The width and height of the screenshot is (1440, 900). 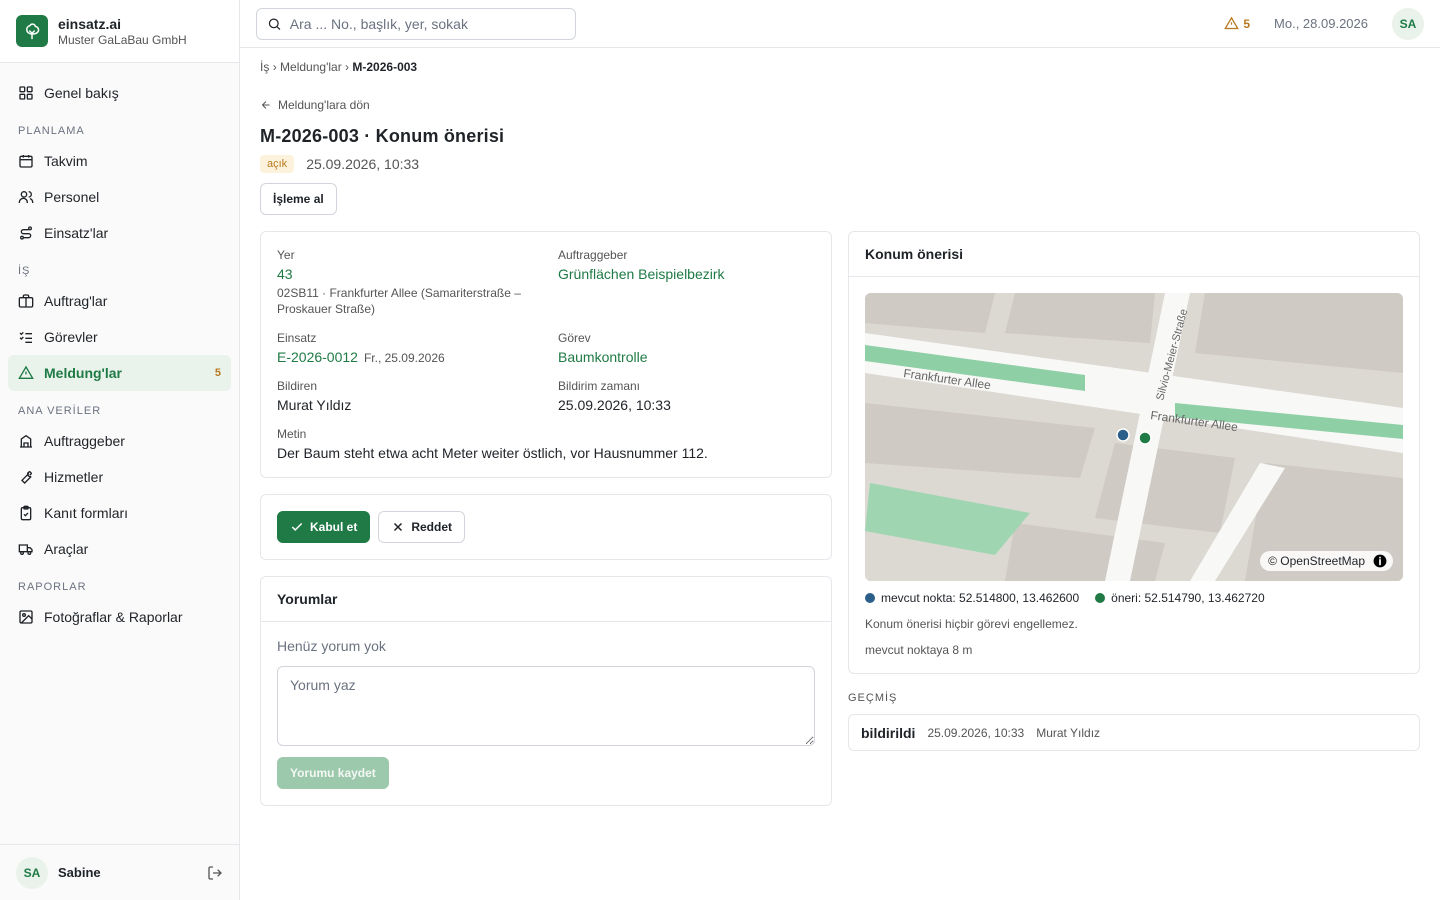 I want to click on arrow-left-icon, so click(x=265, y=105).